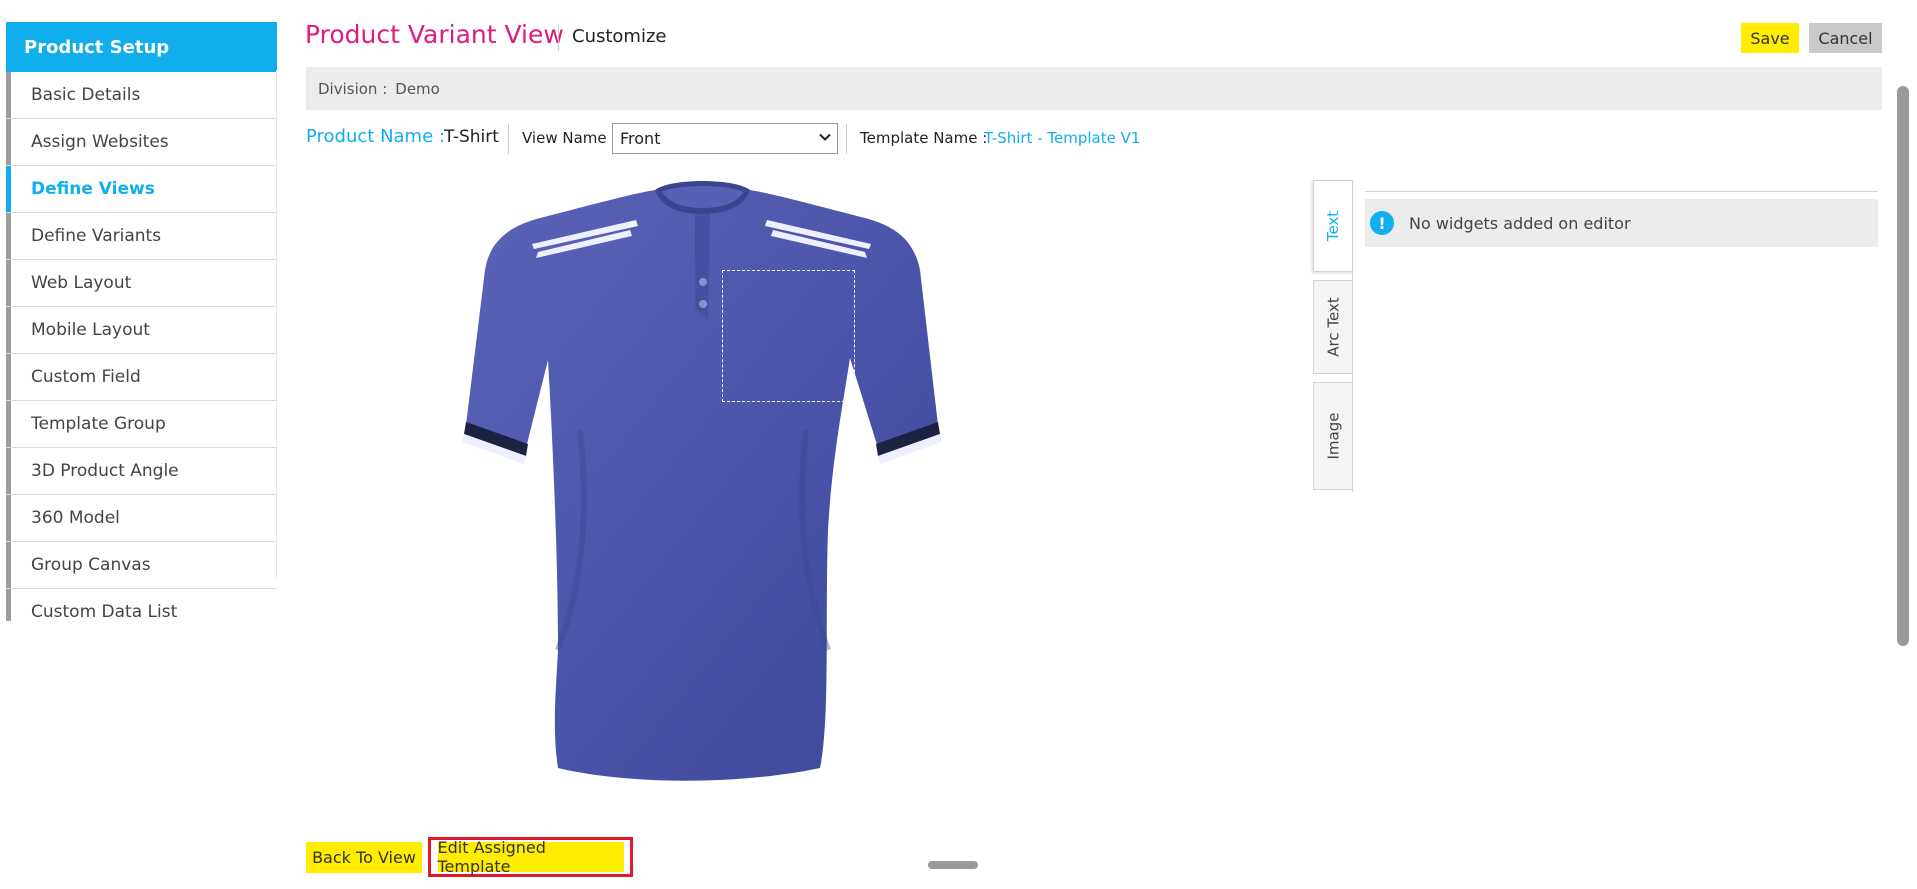 The height and width of the screenshot is (889, 1917). What do you see at coordinates (141, 605) in the screenshot?
I see `sidebar-item-custom-data-list: Custom Data List` at bounding box center [141, 605].